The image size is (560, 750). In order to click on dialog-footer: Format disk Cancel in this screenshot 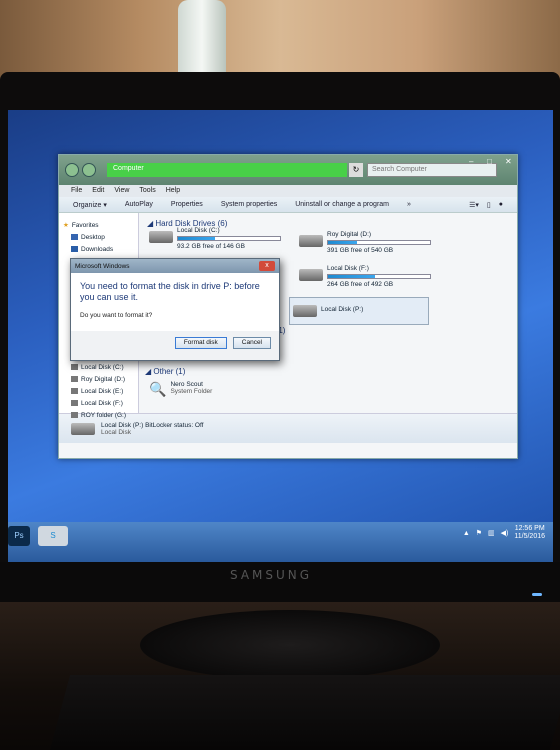, I will do `click(175, 343)`.